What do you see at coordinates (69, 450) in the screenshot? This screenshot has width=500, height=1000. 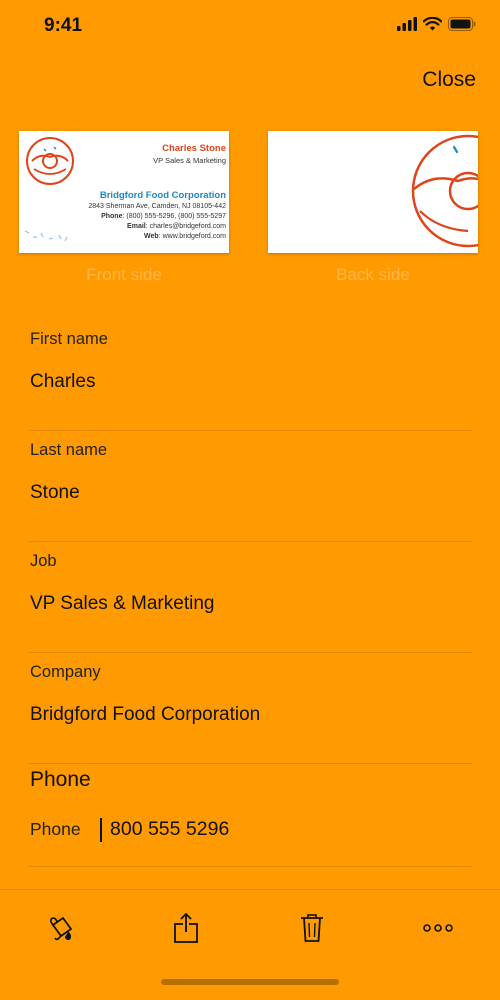 I see `field-label: Last name` at bounding box center [69, 450].